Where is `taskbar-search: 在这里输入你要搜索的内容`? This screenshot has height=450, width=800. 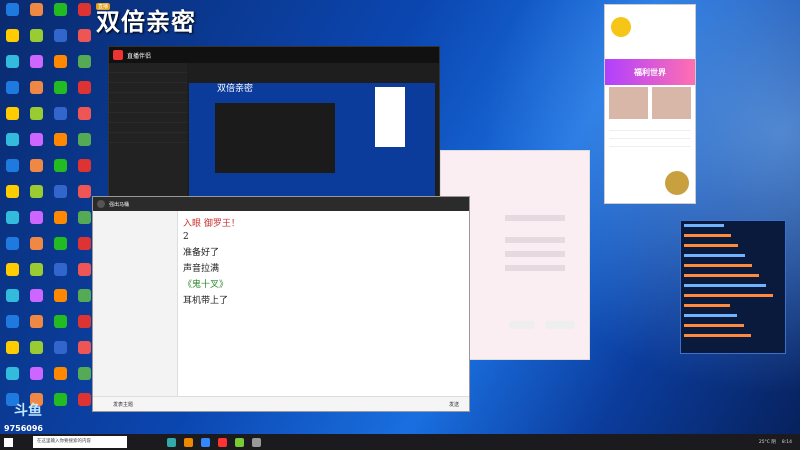 taskbar-search: 在这里输入你要搜索的内容 is located at coordinates (80, 442).